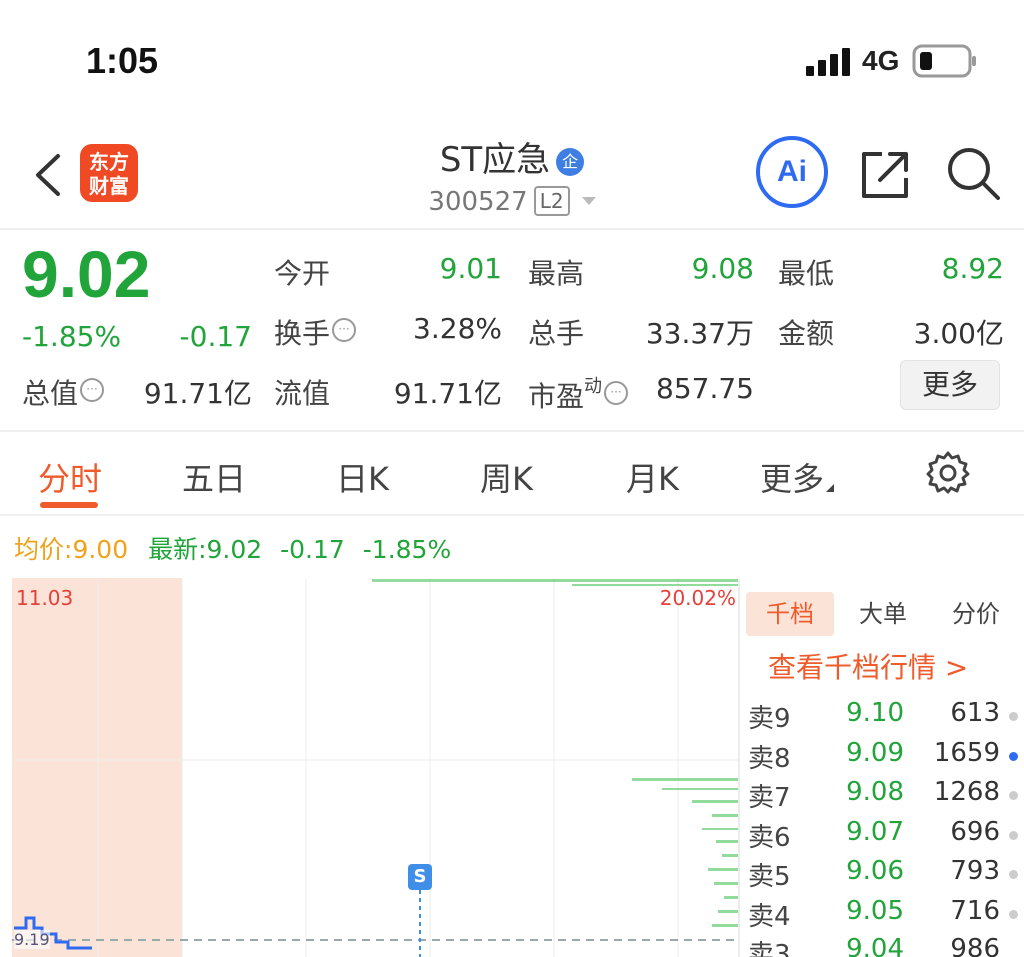 The width and height of the screenshot is (1024, 957). Describe the element at coordinates (570, 162) in the screenshot. I see `enterprise-badge-icon: 企` at that location.